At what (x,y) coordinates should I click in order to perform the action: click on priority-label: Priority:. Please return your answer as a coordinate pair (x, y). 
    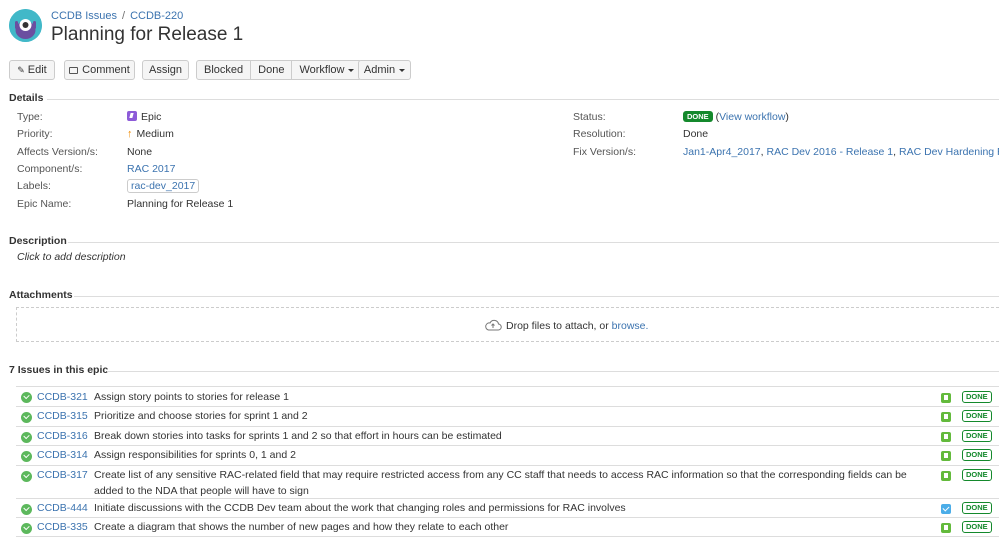
    Looking at the image, I should click on (35, 134).